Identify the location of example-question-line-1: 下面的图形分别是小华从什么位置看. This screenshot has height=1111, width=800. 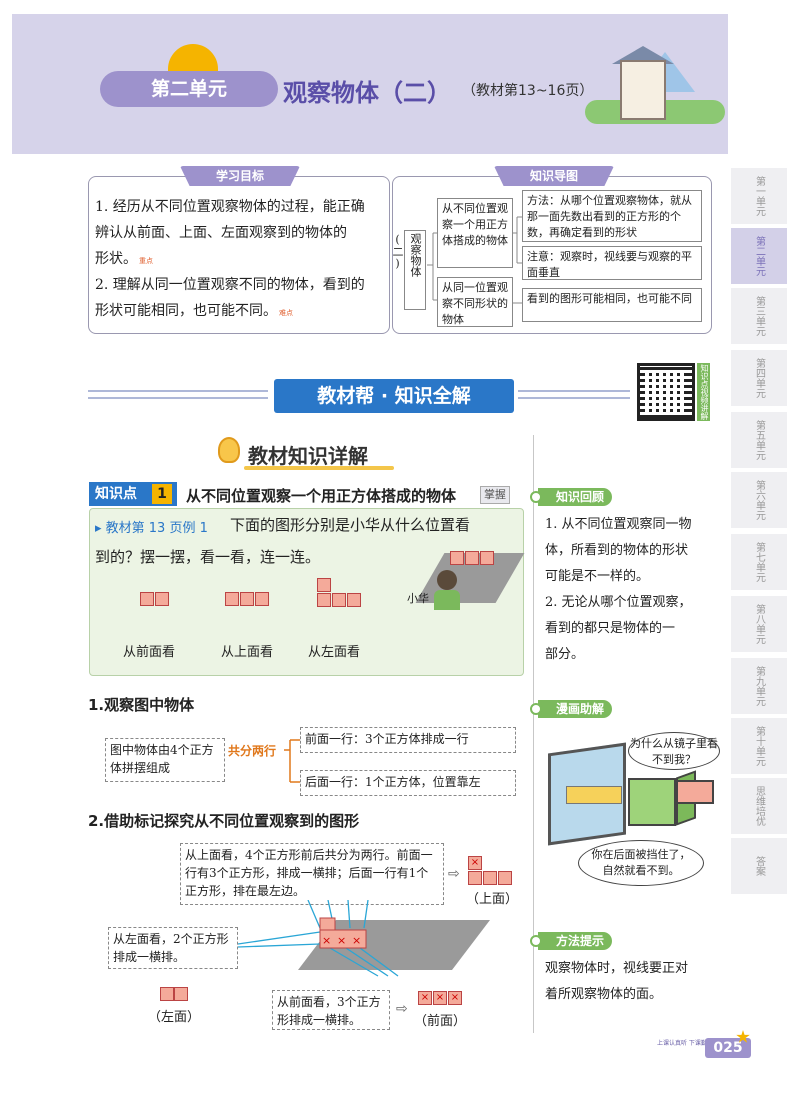
(350, 525).